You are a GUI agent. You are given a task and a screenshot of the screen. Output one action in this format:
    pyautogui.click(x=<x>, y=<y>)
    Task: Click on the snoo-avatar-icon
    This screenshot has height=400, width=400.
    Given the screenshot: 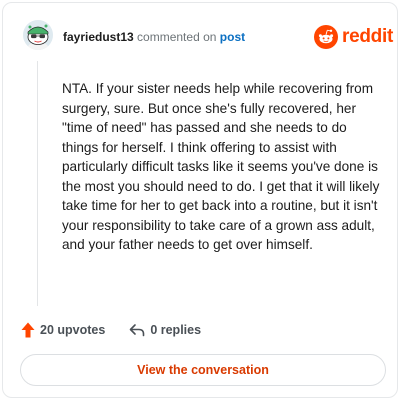 What is the action you would take?
    pyautogui.click(x=38, y=35)
    